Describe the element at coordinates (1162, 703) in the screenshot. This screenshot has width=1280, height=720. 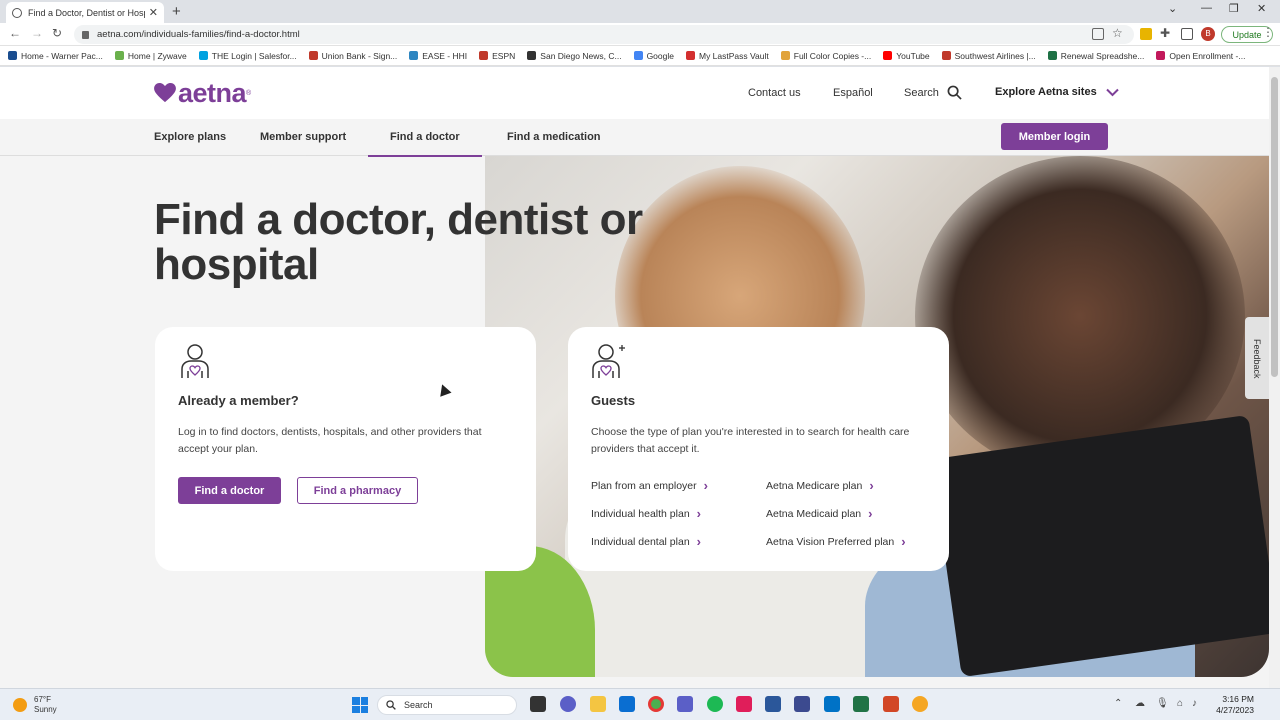
I see `microphone-icon: 🎙` at that location.